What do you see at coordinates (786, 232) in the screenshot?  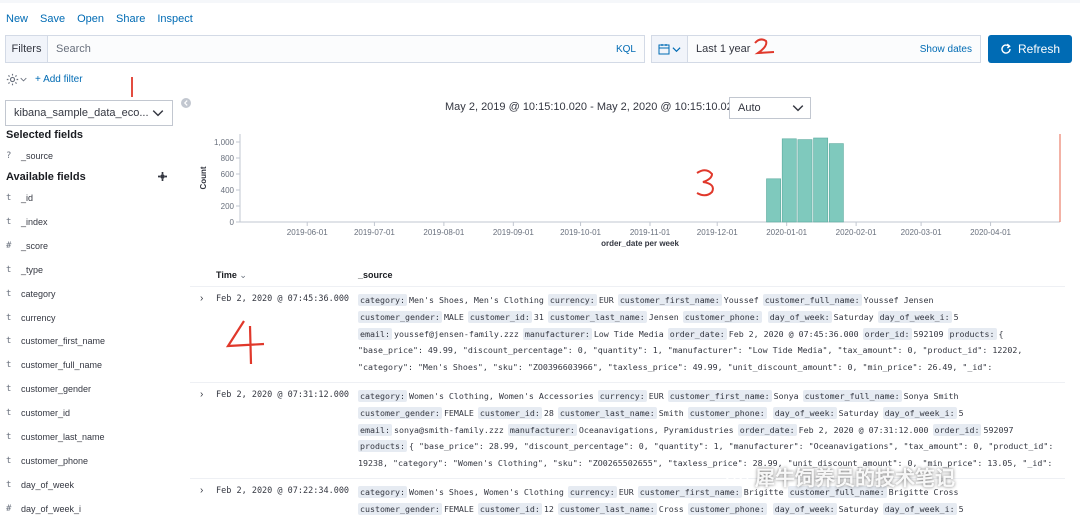 I see `x-tick-label: 2020-01-01` at bounding box center [786, 232].